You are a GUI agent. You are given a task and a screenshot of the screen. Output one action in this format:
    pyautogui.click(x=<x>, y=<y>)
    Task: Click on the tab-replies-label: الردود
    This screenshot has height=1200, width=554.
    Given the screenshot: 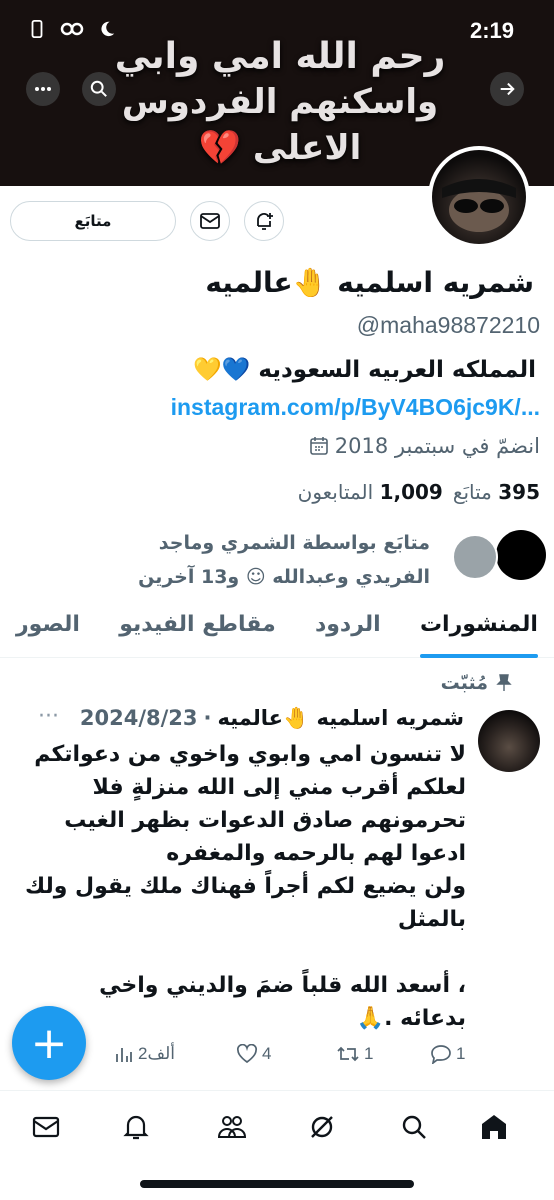 What is the action you would take?
    pyautogui.click(x=347, y=624)
    